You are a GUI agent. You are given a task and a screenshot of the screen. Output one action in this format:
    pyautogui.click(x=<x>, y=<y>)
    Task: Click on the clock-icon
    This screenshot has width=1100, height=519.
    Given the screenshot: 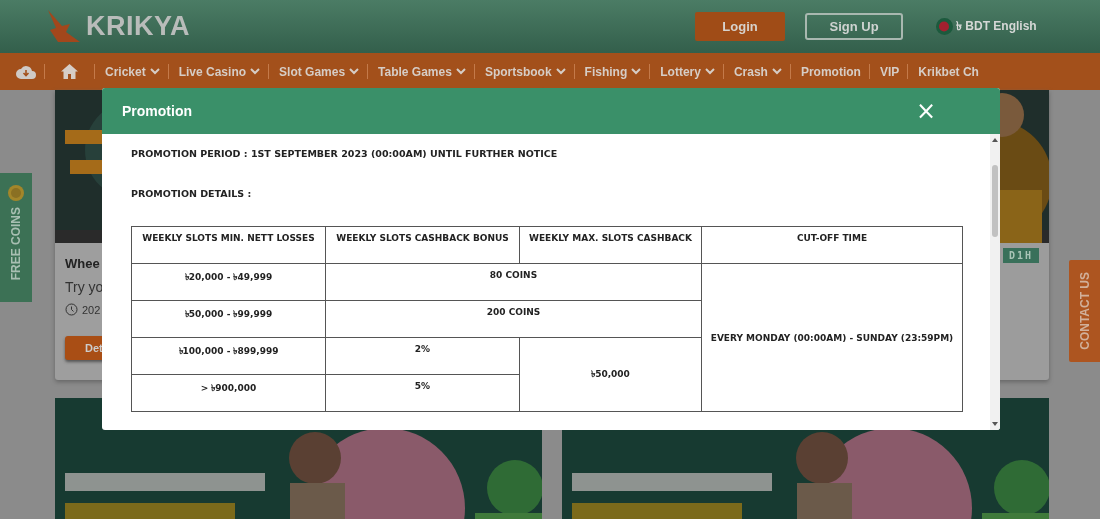 What is the action you would take?
    pyautogui.click(x=71, y=309)
    